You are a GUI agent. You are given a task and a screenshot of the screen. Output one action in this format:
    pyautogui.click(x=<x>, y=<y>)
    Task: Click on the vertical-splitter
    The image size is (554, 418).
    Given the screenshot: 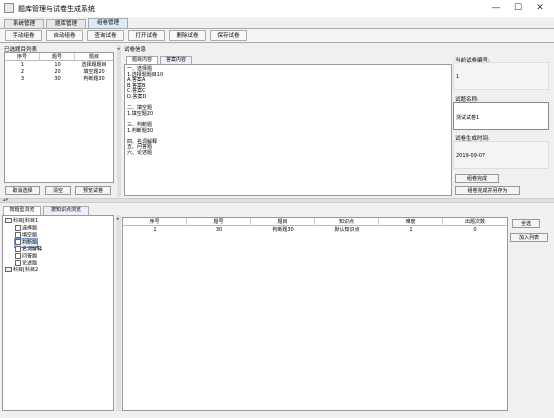 What is the action you would take?
    pyautogui.click(x=119, y=121)
    